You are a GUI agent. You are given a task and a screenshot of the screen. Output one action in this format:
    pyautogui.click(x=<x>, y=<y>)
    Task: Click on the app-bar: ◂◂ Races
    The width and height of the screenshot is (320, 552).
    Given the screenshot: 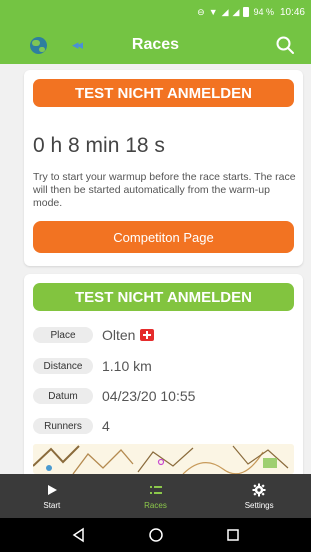 What is the action you would take?
    pyautogui.click(x=155, y=44)
    